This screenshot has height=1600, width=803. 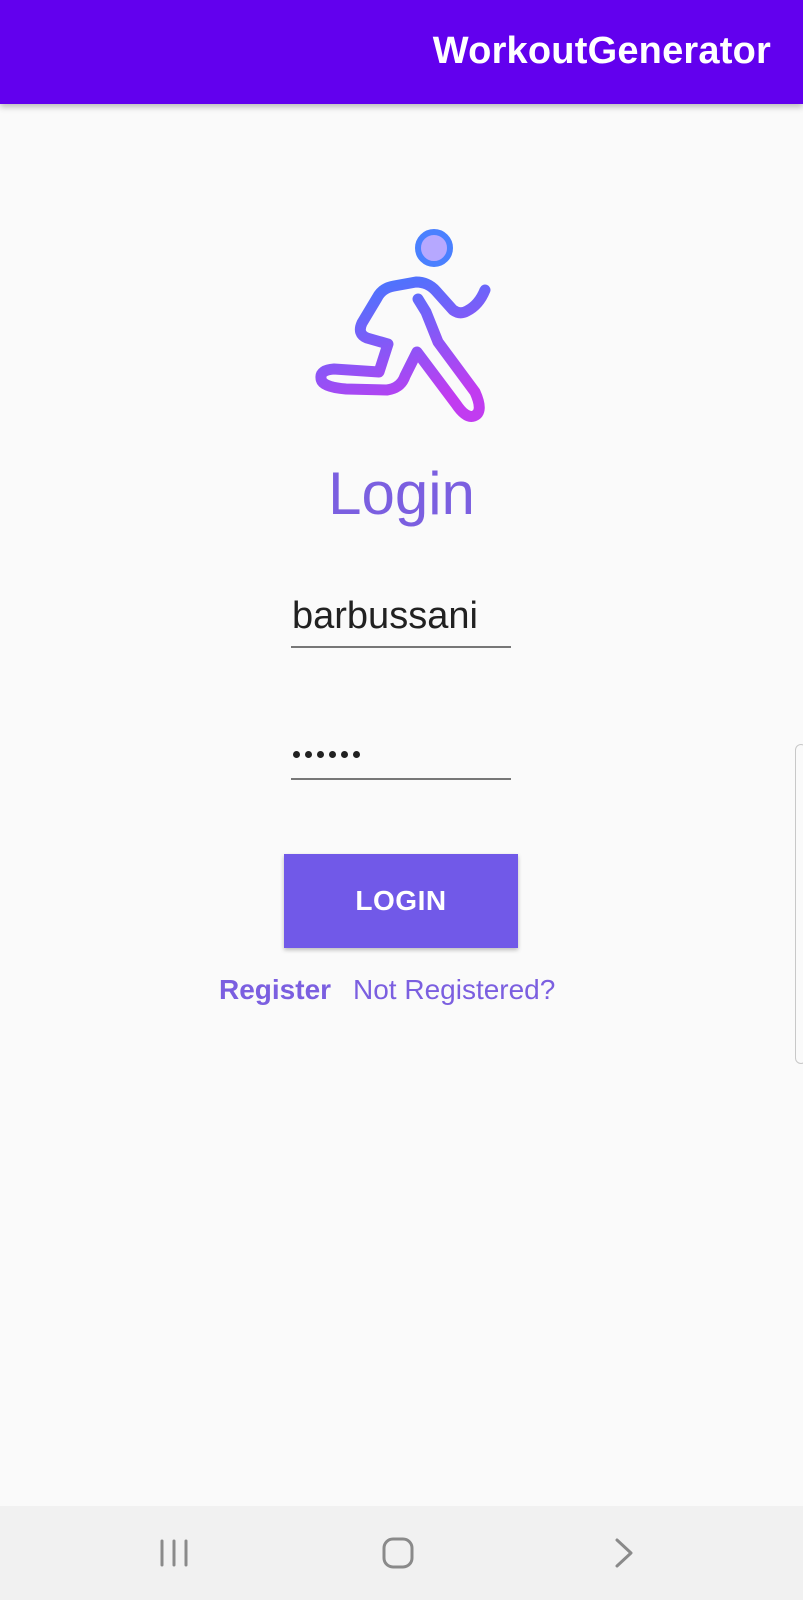 What do you see at coordinates (275, 990) in the screenshot?
I see `register-link: Register` at bounding box center [275, 990].